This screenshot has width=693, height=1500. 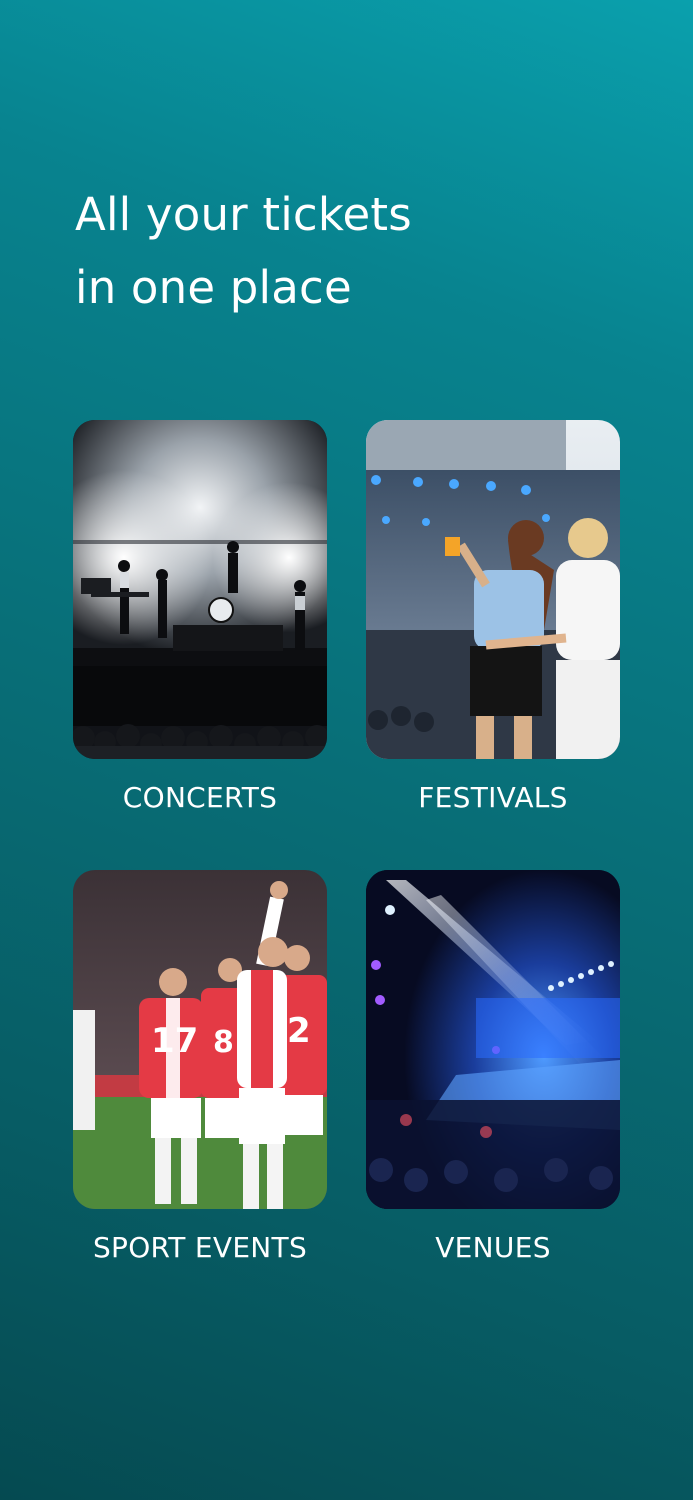 What do you see at coordinates (493, 1039) in the screenshot?
I see `arena-venue-photo` at bounding box center [493, 1039].